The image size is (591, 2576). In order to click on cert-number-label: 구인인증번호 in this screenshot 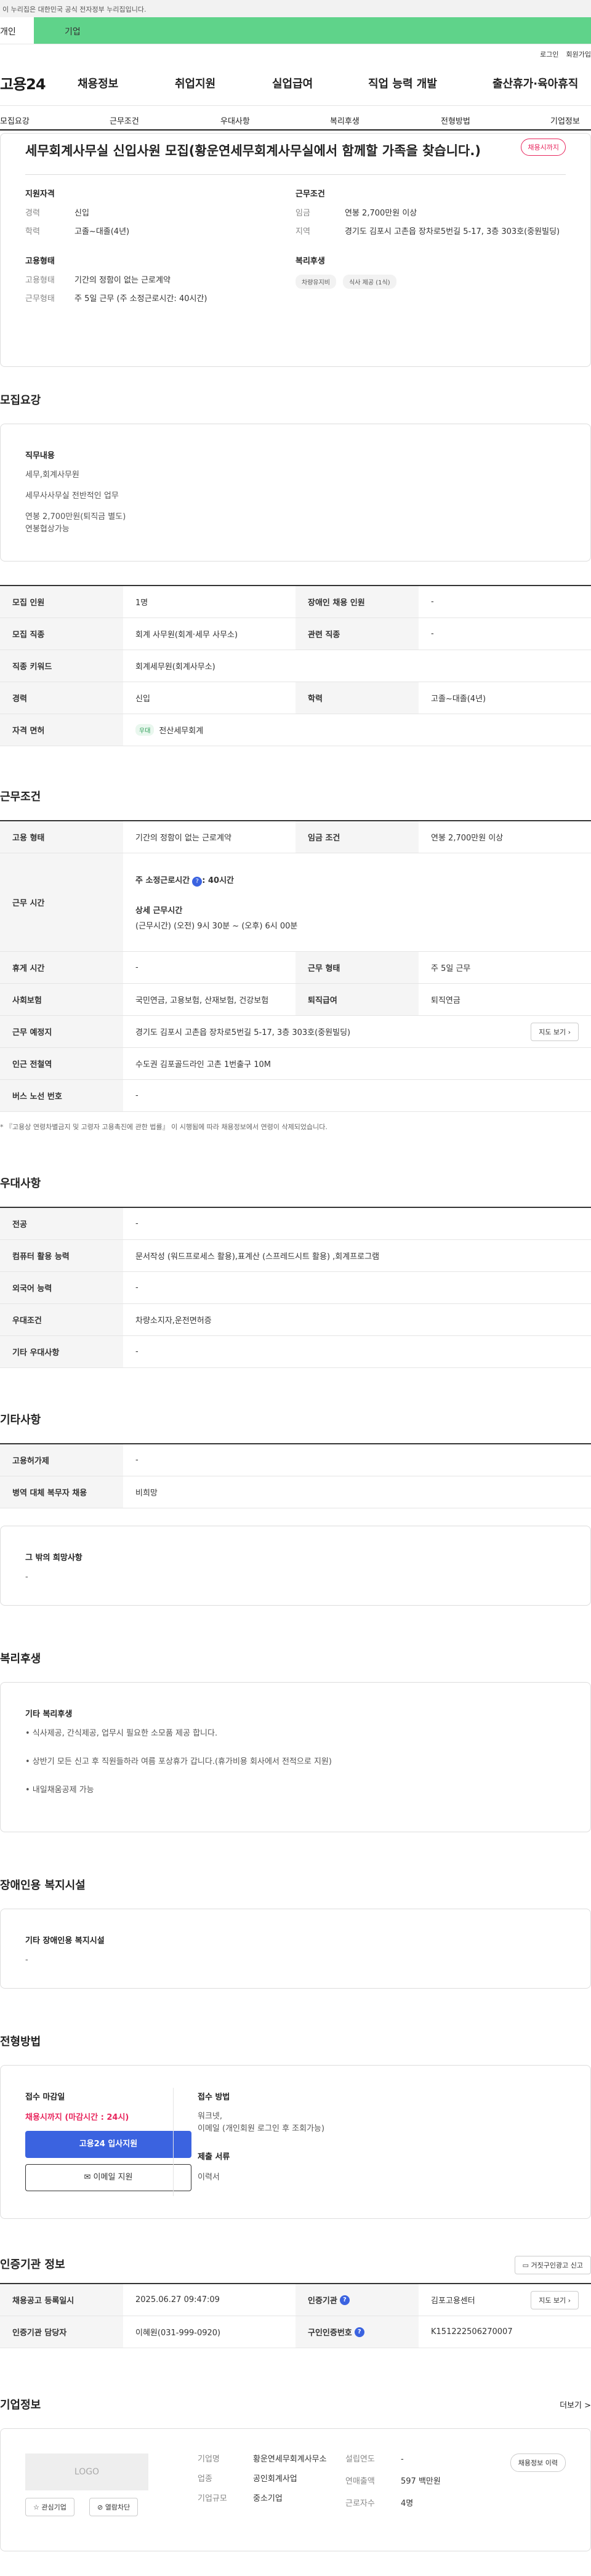, I will do `click(330, 2333)`.